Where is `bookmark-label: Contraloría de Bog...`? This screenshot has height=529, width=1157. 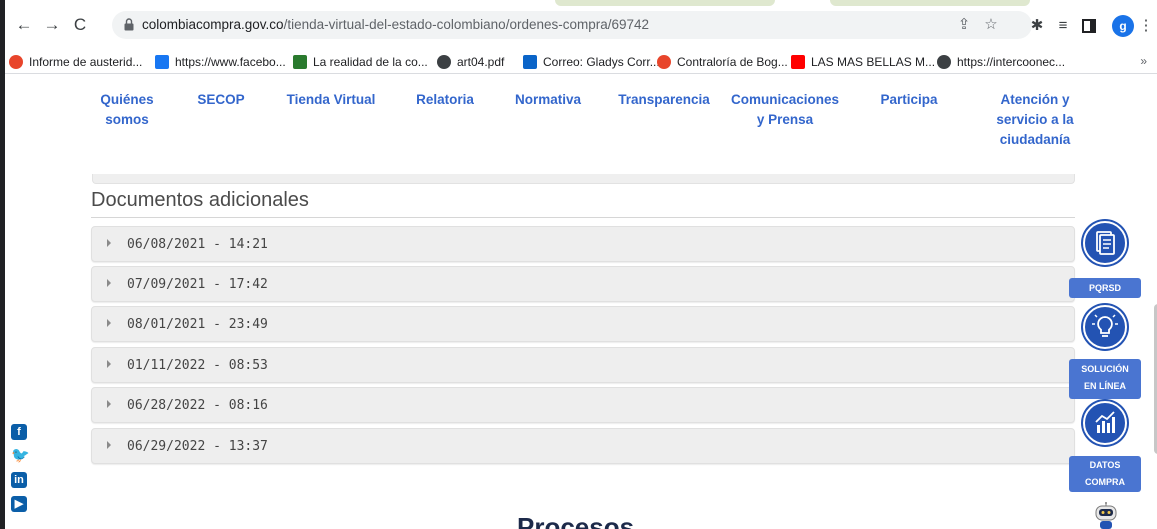 bookmark-label: Contraloría de Bog... is located at coordinates (732, 62).